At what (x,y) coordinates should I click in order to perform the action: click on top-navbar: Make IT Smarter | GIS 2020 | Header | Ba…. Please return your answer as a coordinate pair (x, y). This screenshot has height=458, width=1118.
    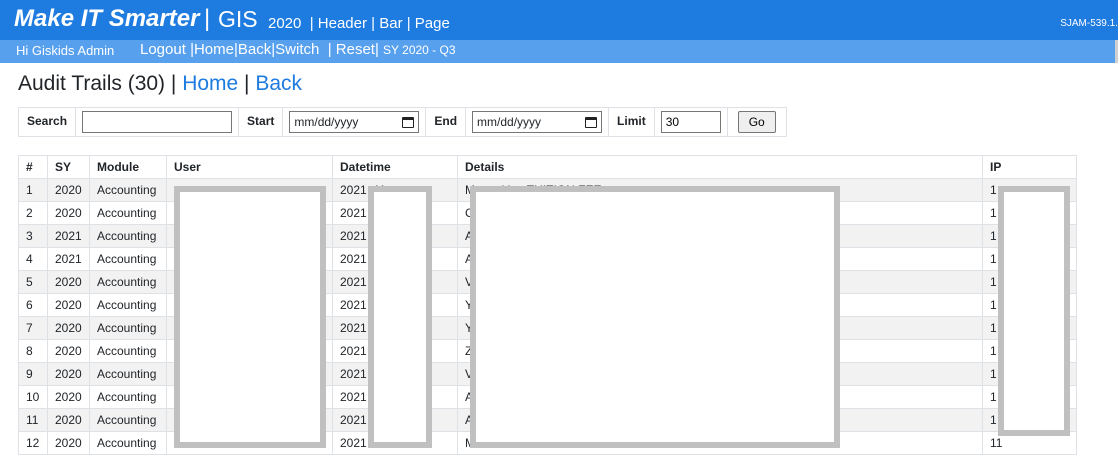
    Looking at the image, I should click on (559, 20).